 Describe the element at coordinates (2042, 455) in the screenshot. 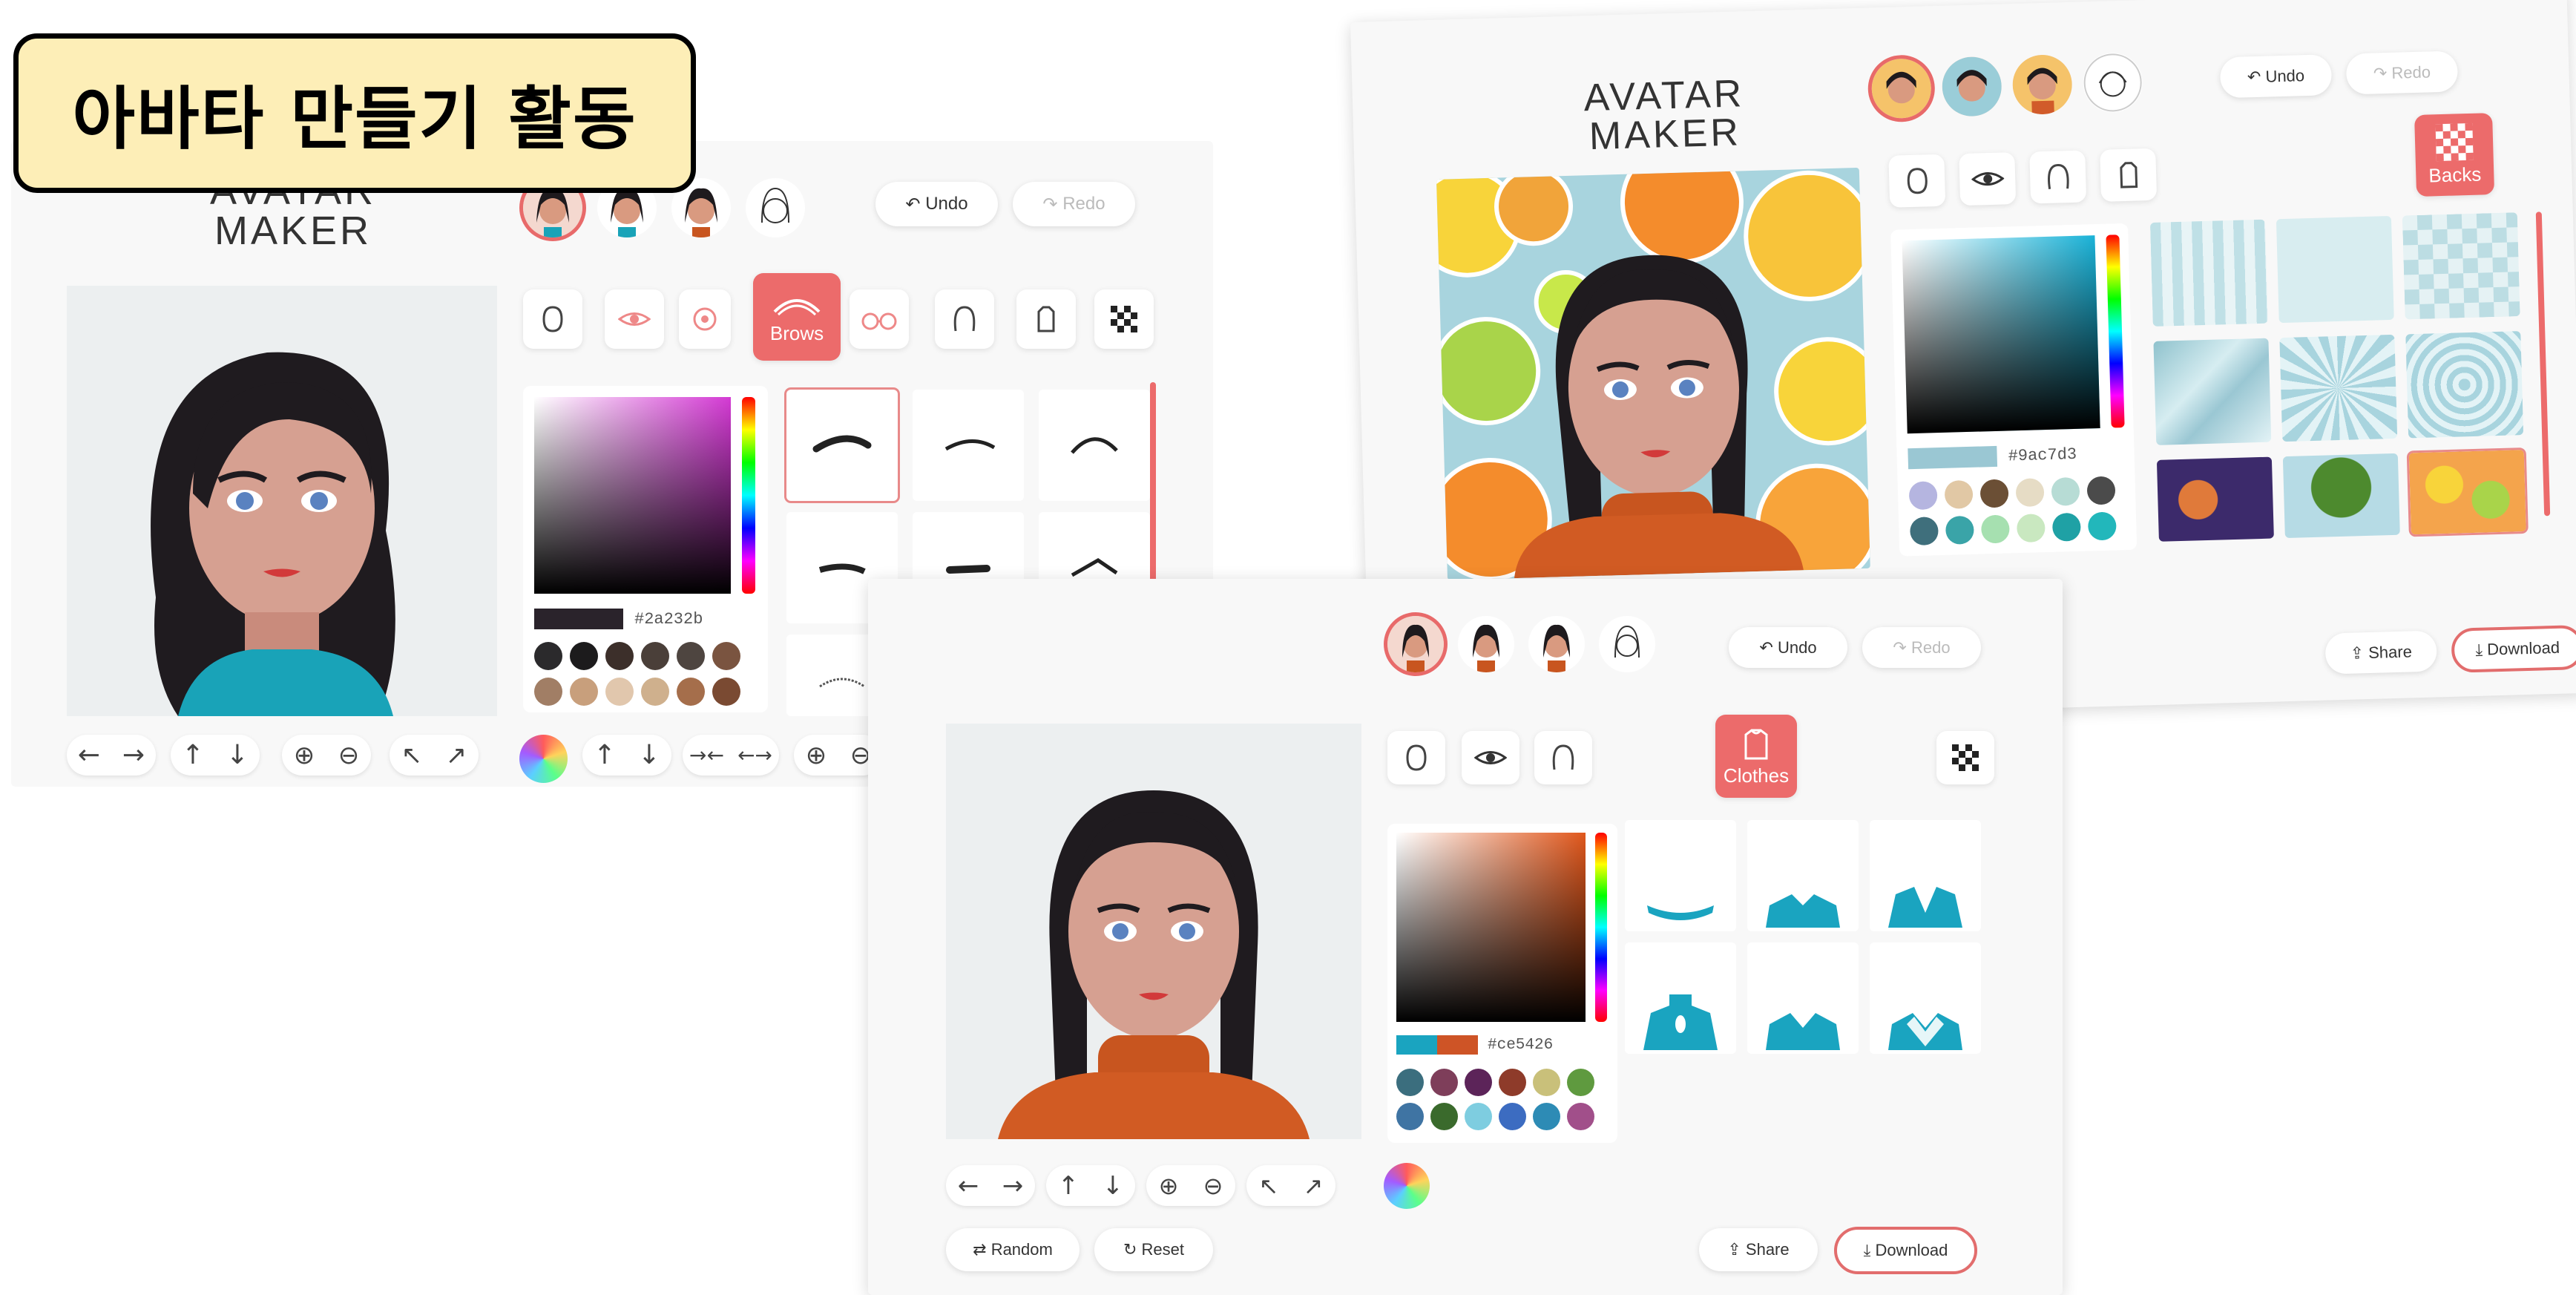

I see `hex-value: #9ac7d3` at that location.